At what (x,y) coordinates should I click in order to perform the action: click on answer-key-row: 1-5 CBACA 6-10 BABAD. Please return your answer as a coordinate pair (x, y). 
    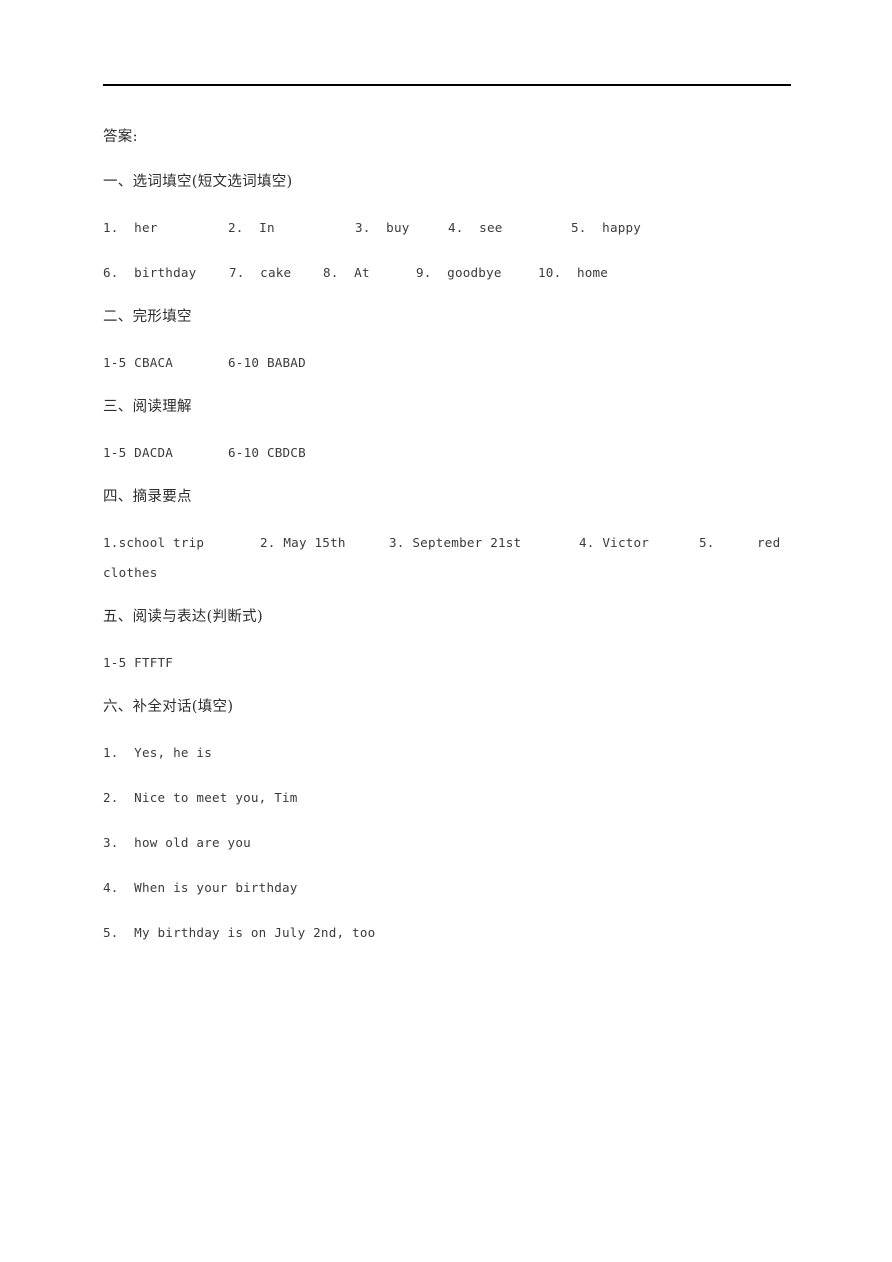
    Looking at the image, I should click on (448, 362).